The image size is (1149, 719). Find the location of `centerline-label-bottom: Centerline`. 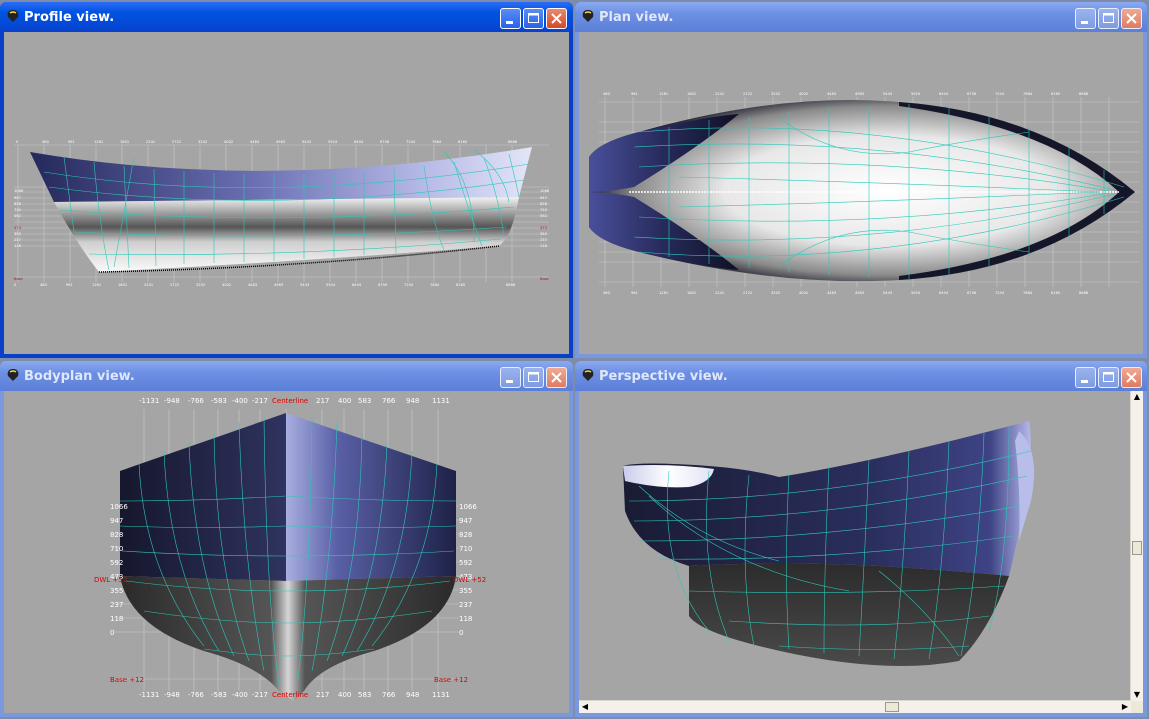

centerline-label-bottom: Centerline is located at coordinates (290, 695).